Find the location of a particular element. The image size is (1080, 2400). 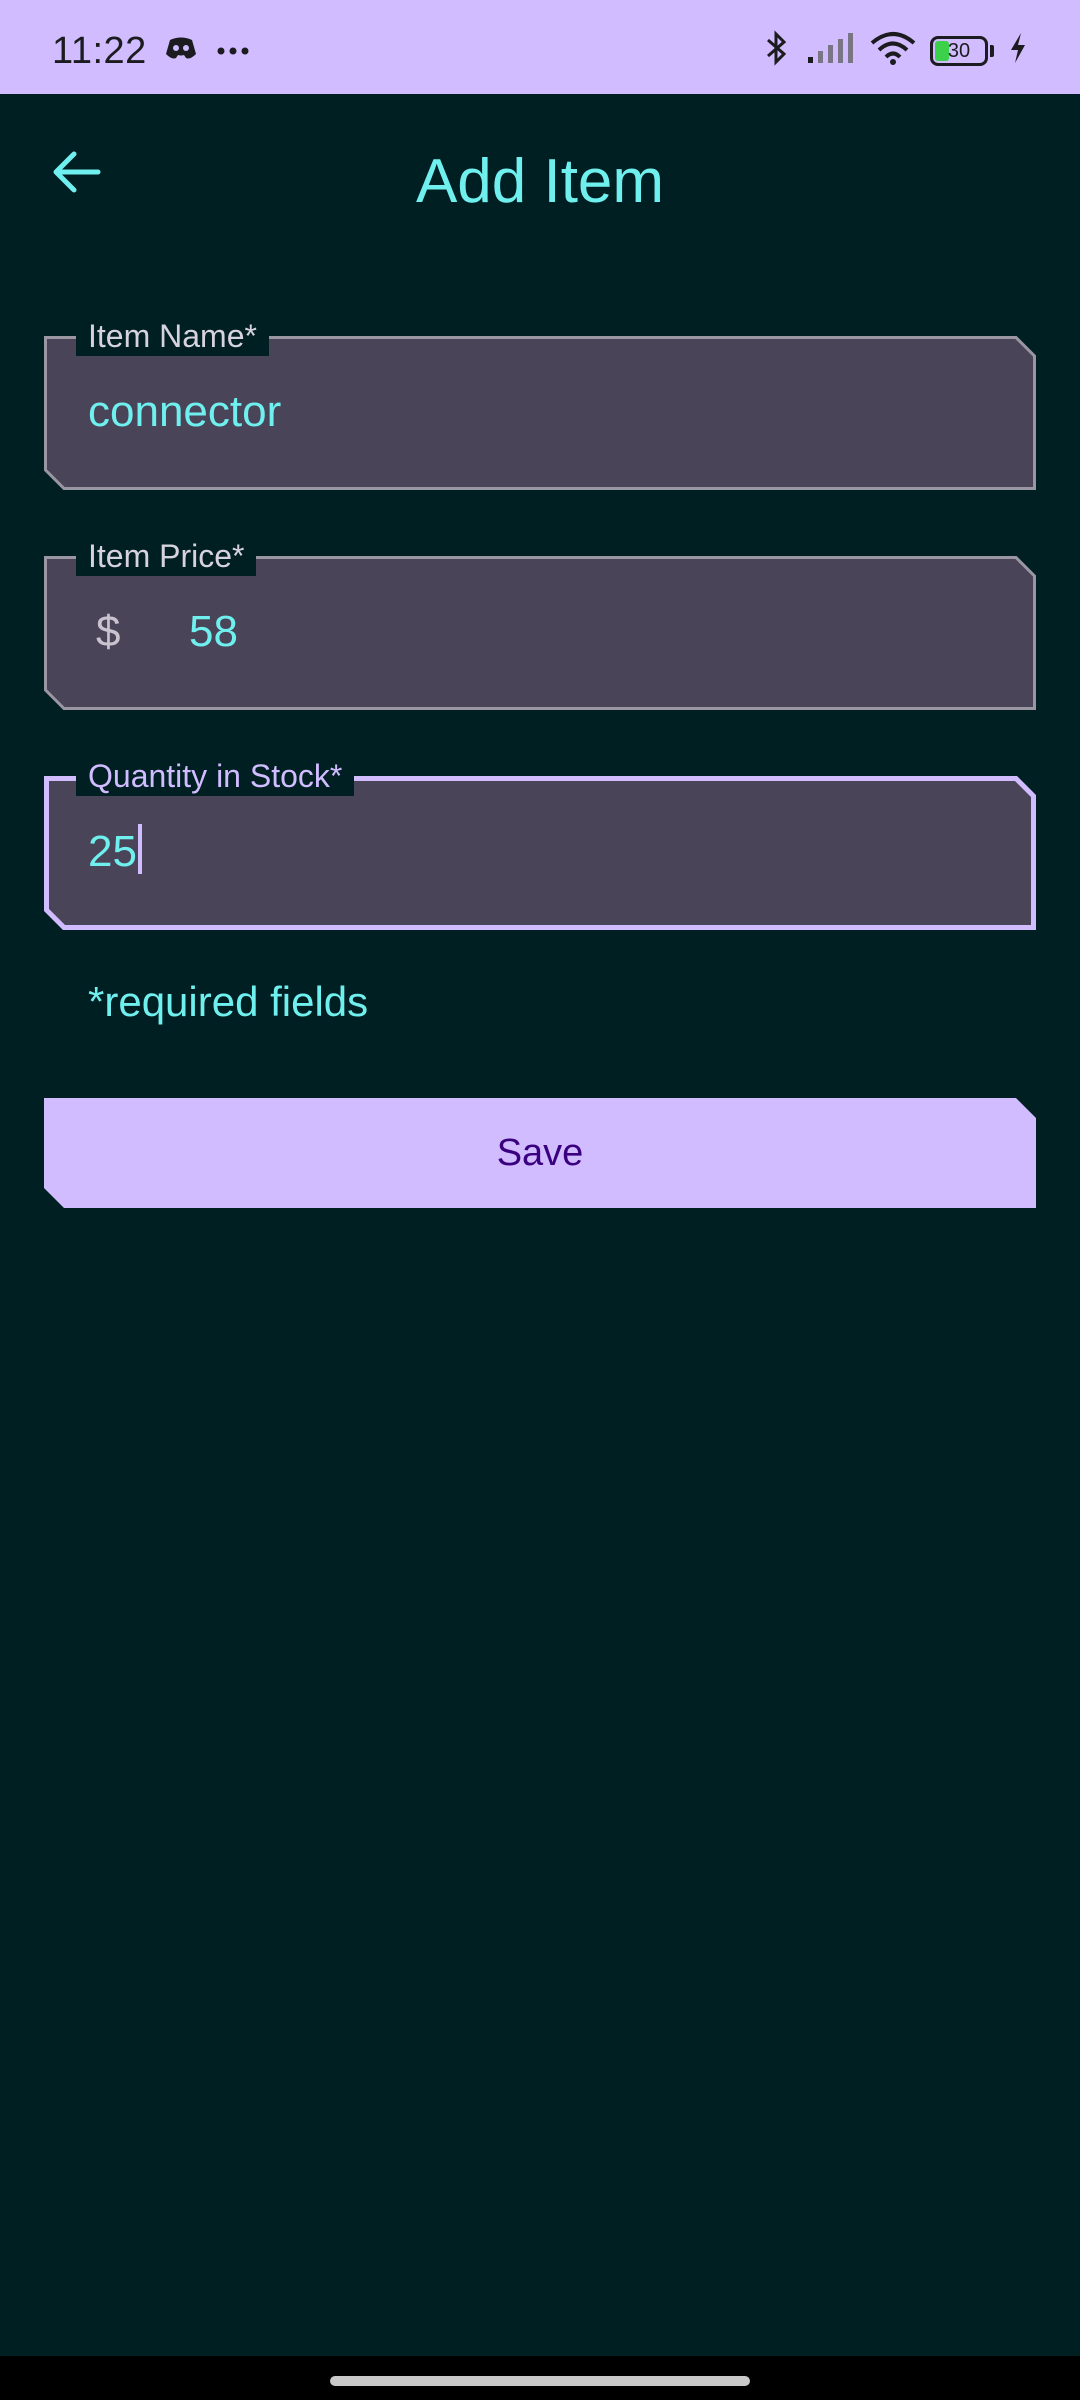

battery-icon: 30 is located at coordinates (959, 50).